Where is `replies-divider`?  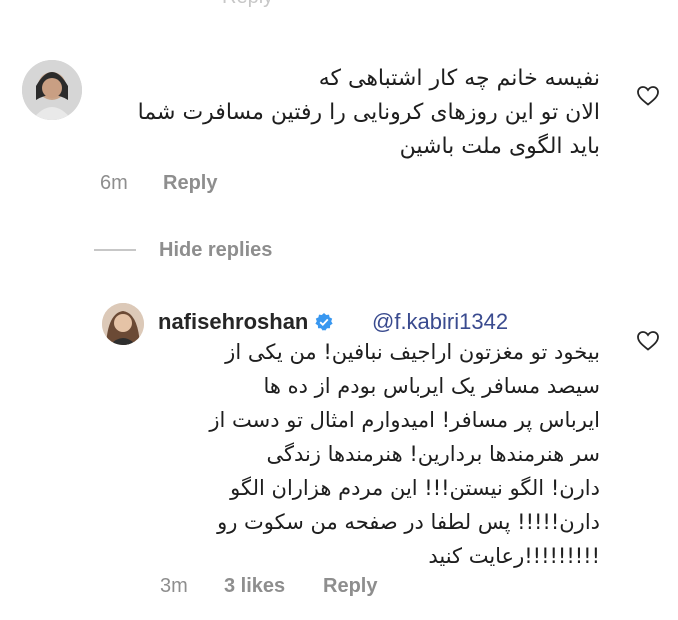
replies-divider is located at coordinates (115, 250).